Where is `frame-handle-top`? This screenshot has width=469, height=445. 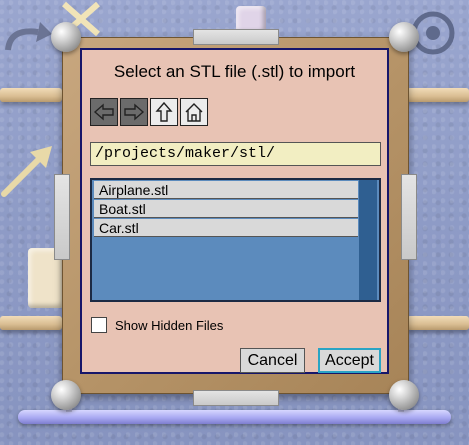
frame-handle-top is located at coordinates (236, 37).